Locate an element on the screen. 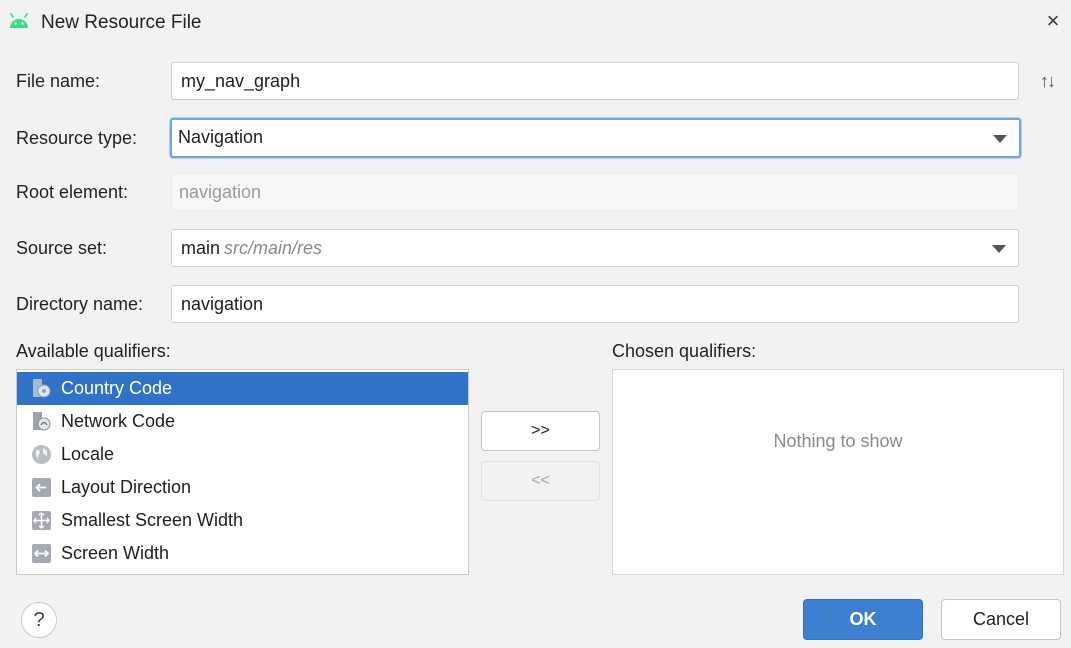 Image resolution: width=1071 pixels, height=648 pixels. list-item-label: Smallest Screen Width is located at coordinates (152, 520).